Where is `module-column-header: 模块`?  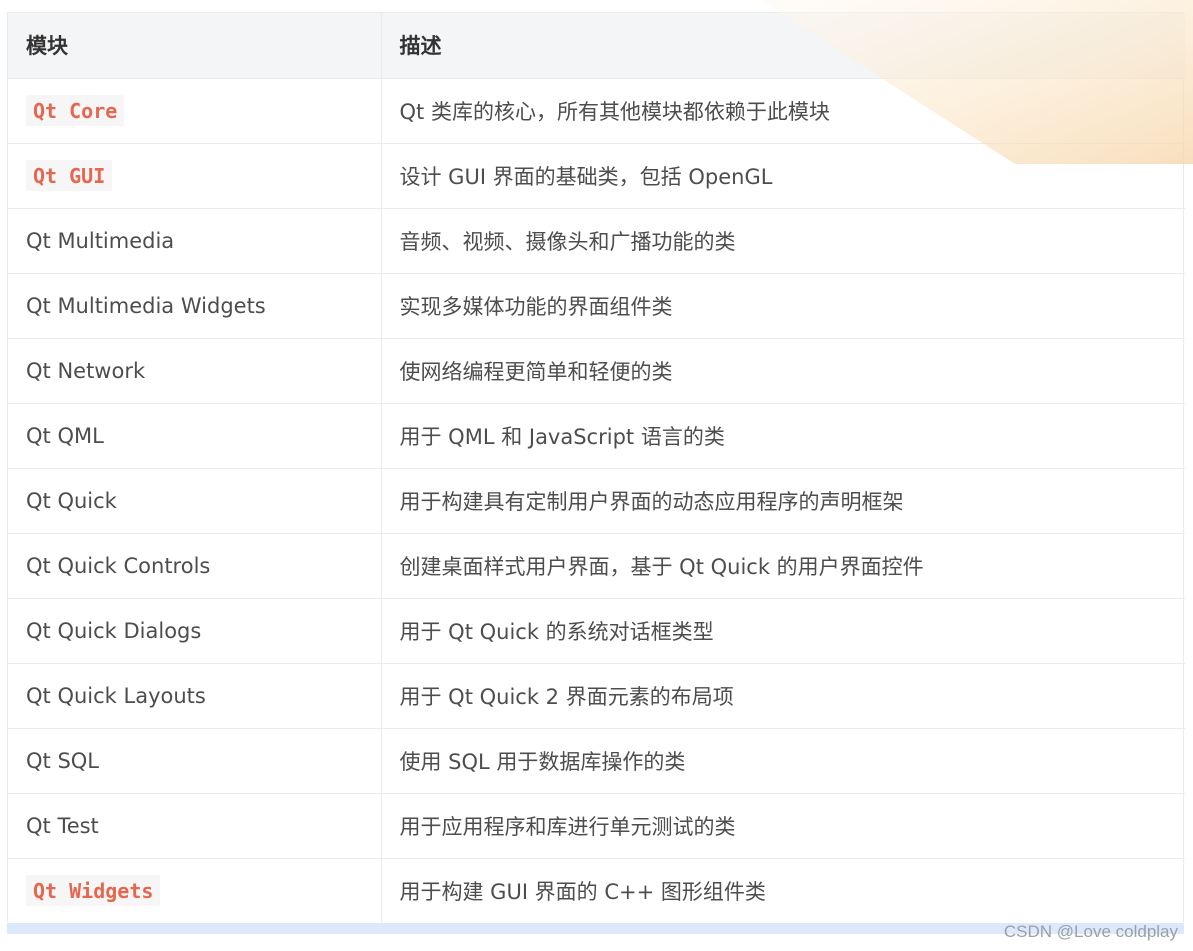
module-column-header: 模块 is located at coordinates (195, 46).